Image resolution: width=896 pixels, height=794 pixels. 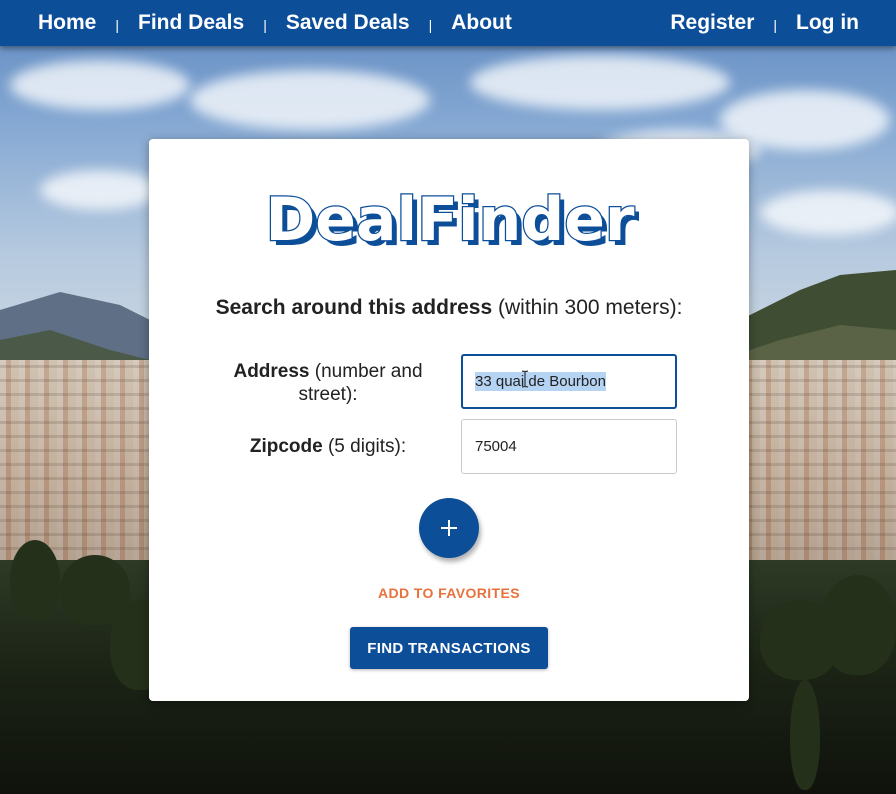 I want to click on address-input-value: 33 quai de Bourbon, so click(x=540, y=381).